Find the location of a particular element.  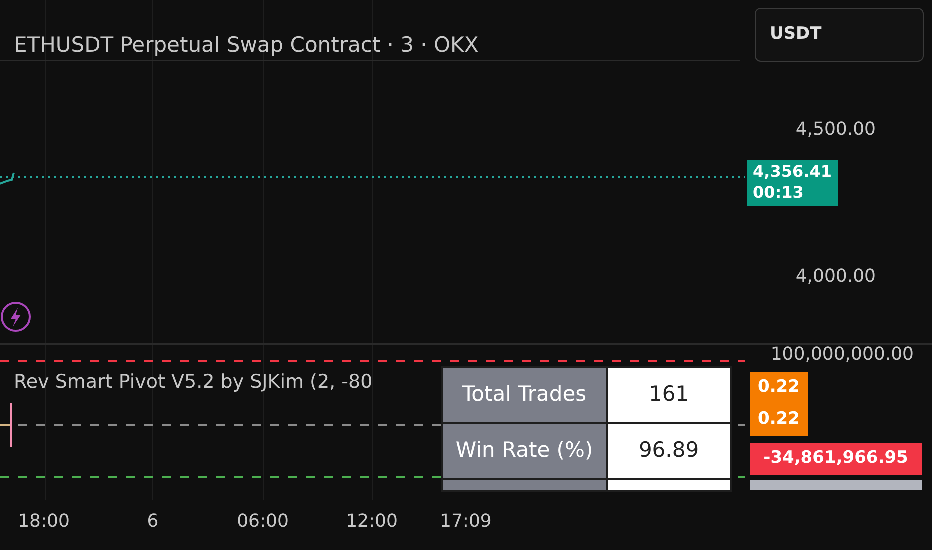

price-label: -34,861,966.95 is located at coordinates (836, 458).